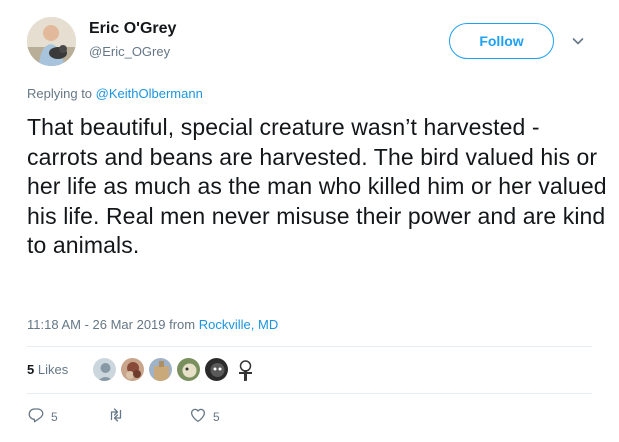 Image resolution: width=619 pixels, height=442 pixels. What do you see at coordinates (216, 416) in the screenshot?
I see `like-count: 5` at bounding box center [216, 416].